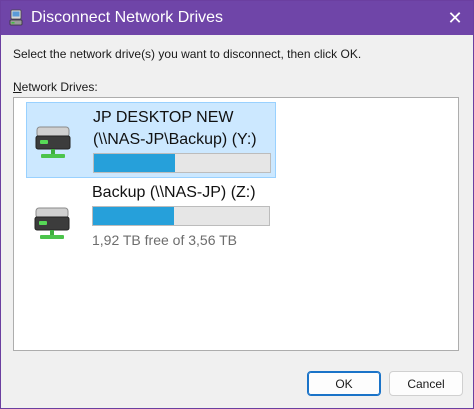 The image size is (474, 409). I want to click on drive-item-y: JP DESKTOP NEW (\\NAS-JP\Backup) (Y:), so click(151, 140).